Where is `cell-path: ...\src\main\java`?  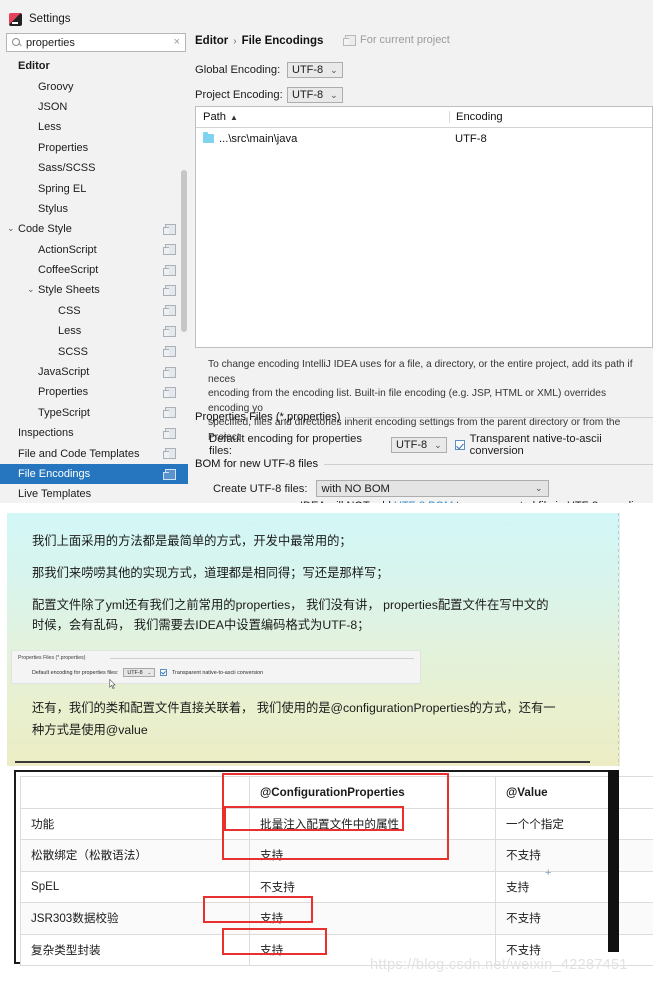
cell-path: ...\src\main\java is located at coordinates (322, 138).